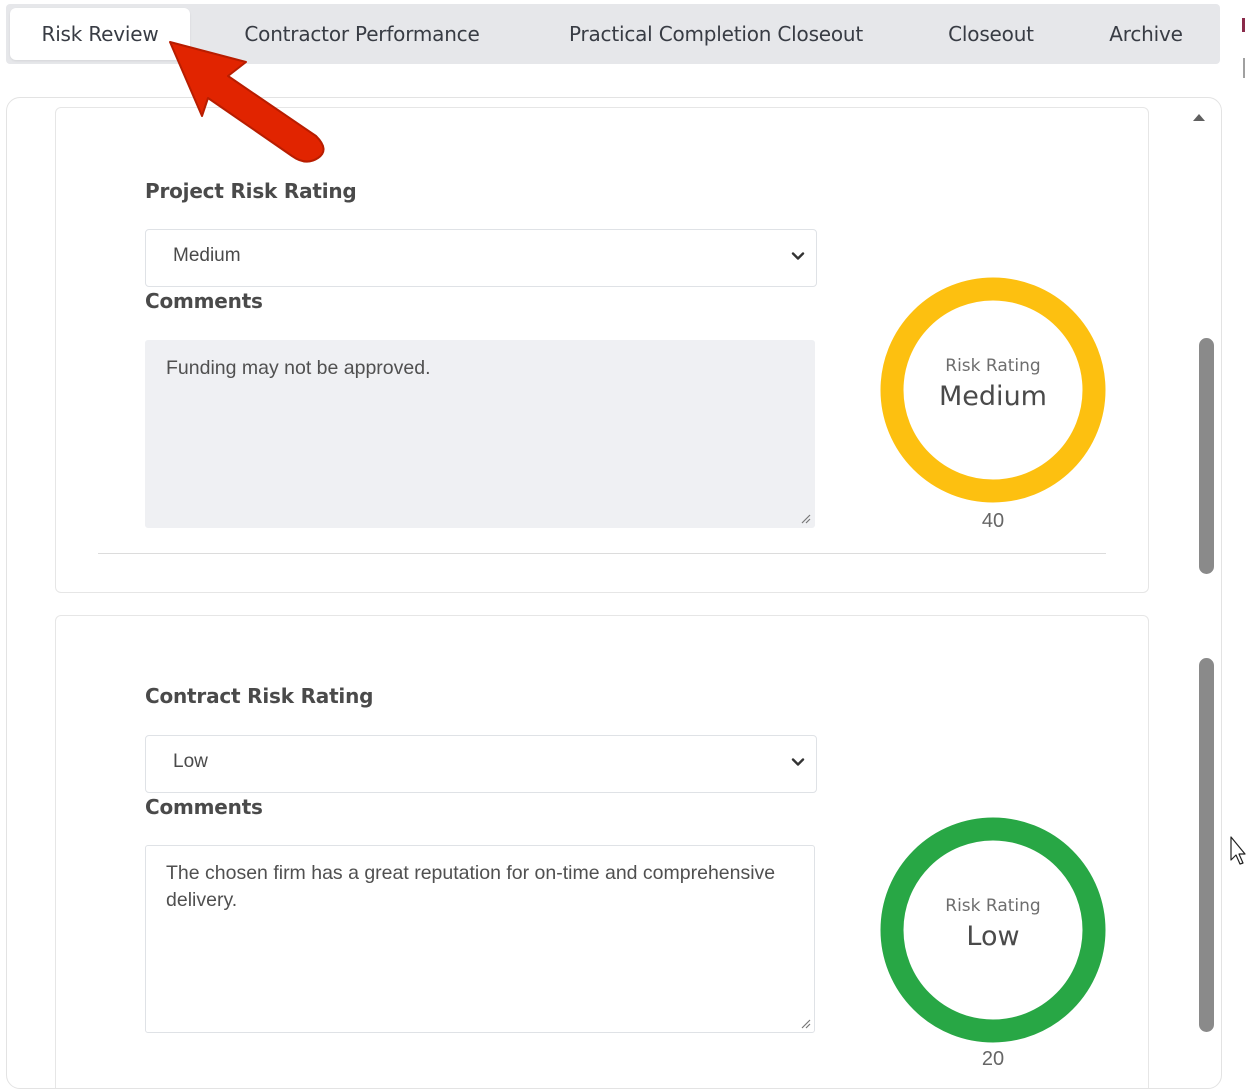 The height and width of the screenshot is (1089, 1246). I want to click on contract-risk-gauge: Risk Rating Low, so click(993, 930).